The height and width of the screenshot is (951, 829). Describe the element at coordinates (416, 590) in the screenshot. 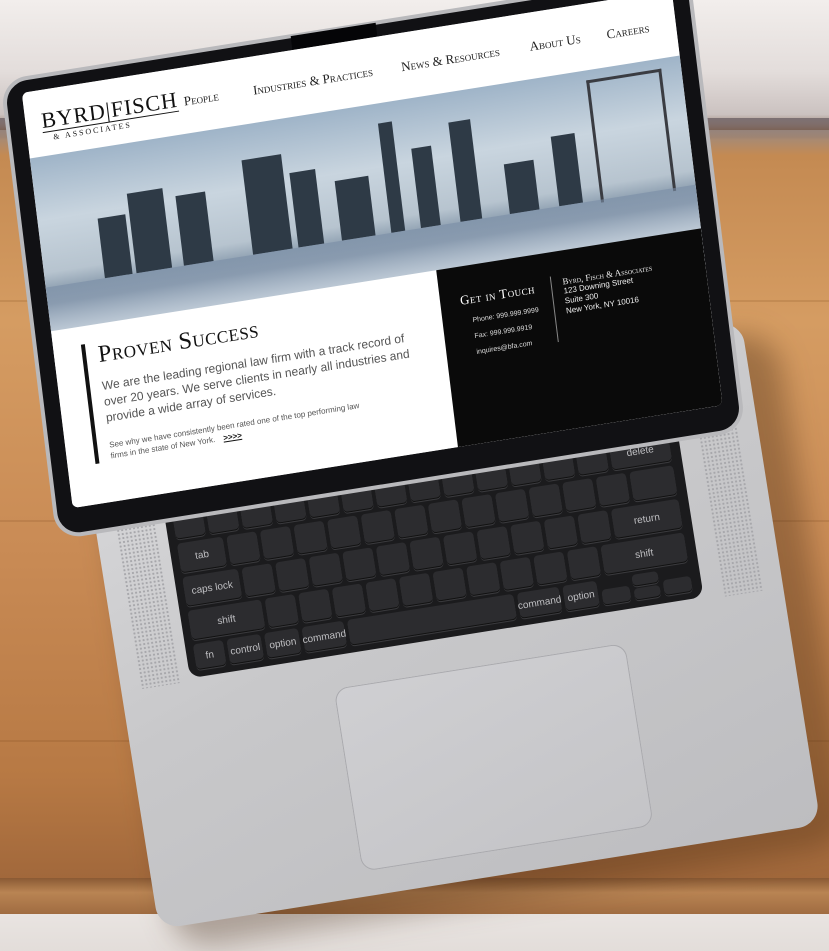

I see `key-b` at that location.